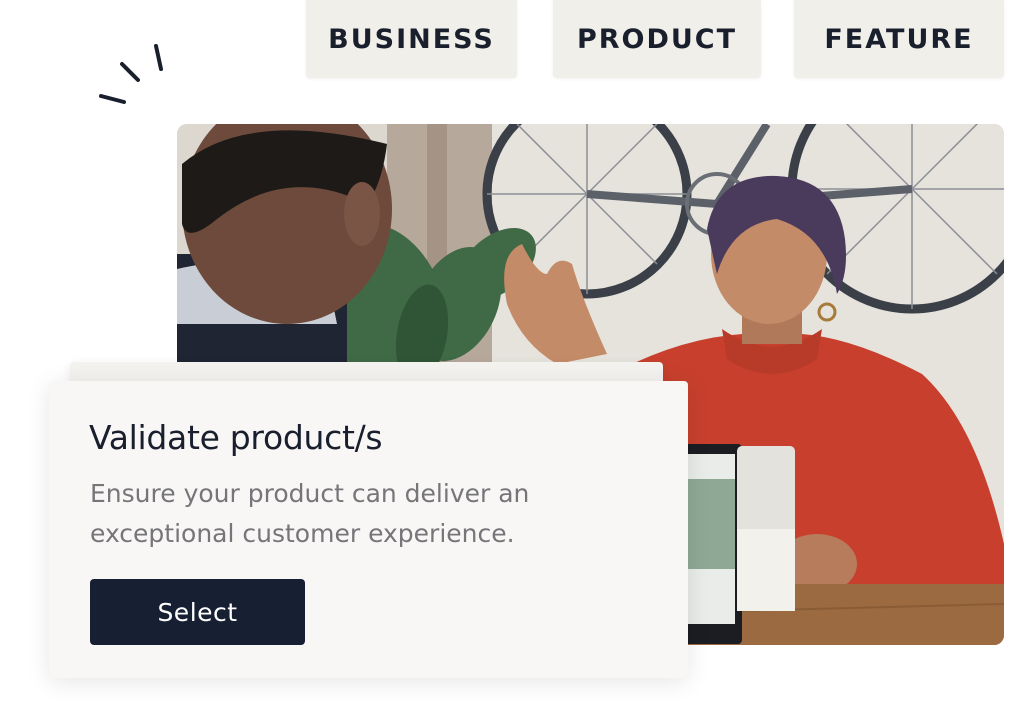  I want to click on sparkle-icon, so click(131, 74).